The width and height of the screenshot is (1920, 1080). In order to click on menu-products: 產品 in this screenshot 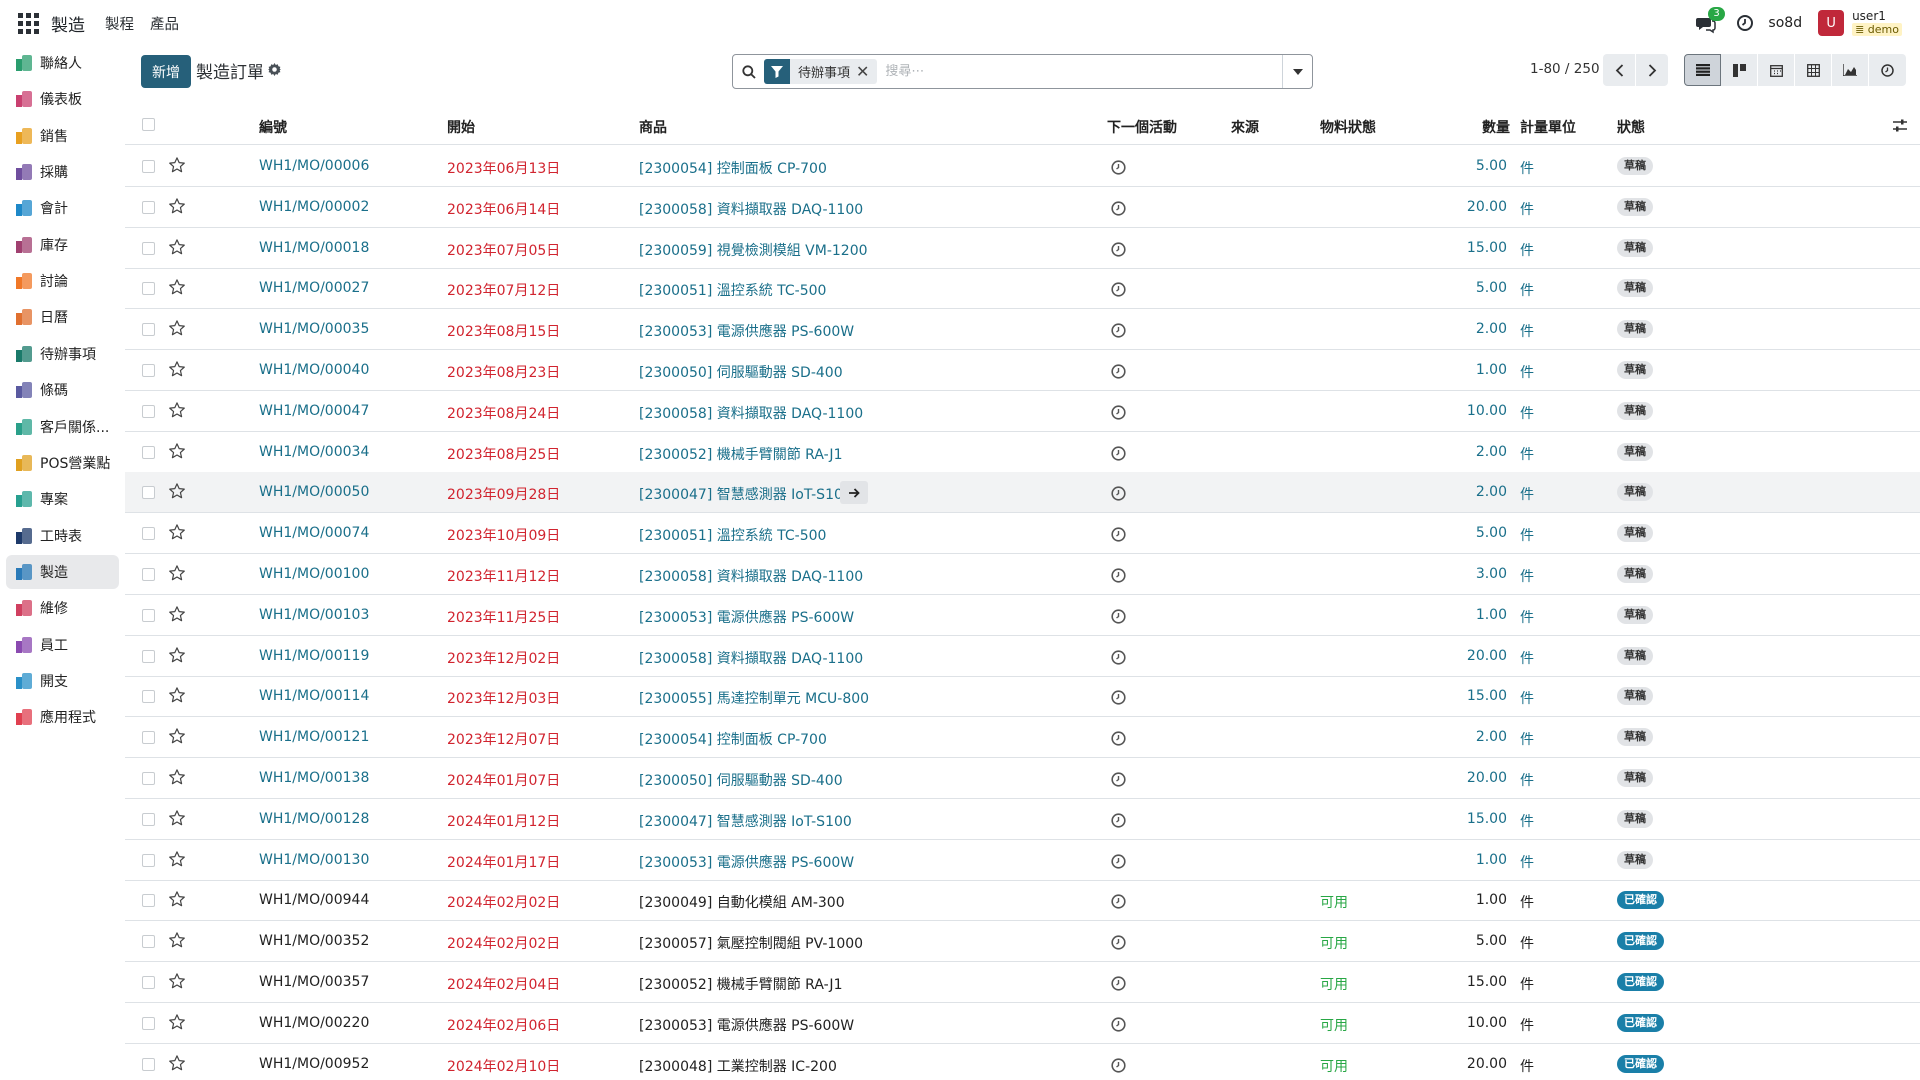, I will do `click(164, 23)`.